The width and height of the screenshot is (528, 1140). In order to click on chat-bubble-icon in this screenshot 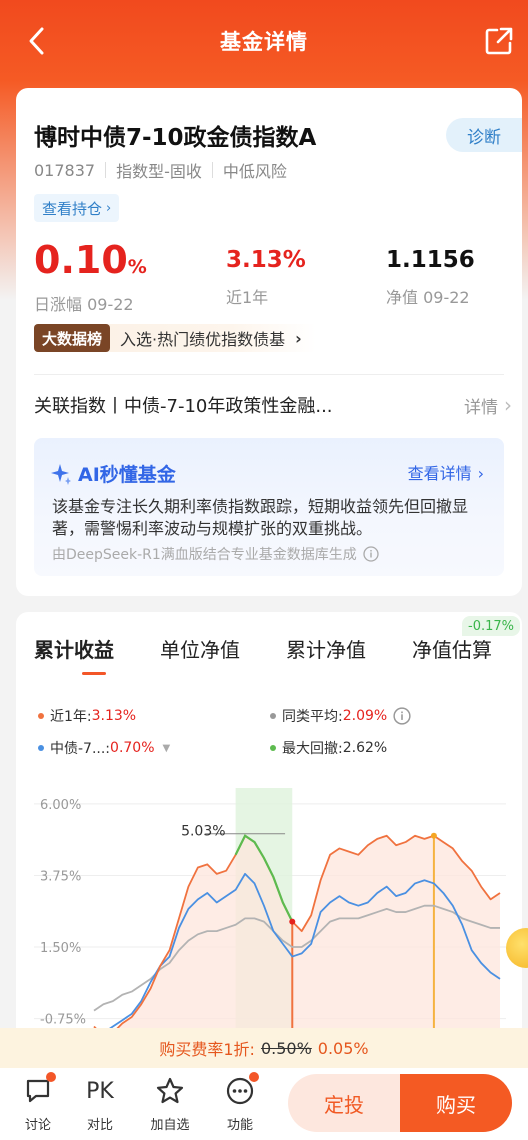, I will do `click(40, 1089)`.